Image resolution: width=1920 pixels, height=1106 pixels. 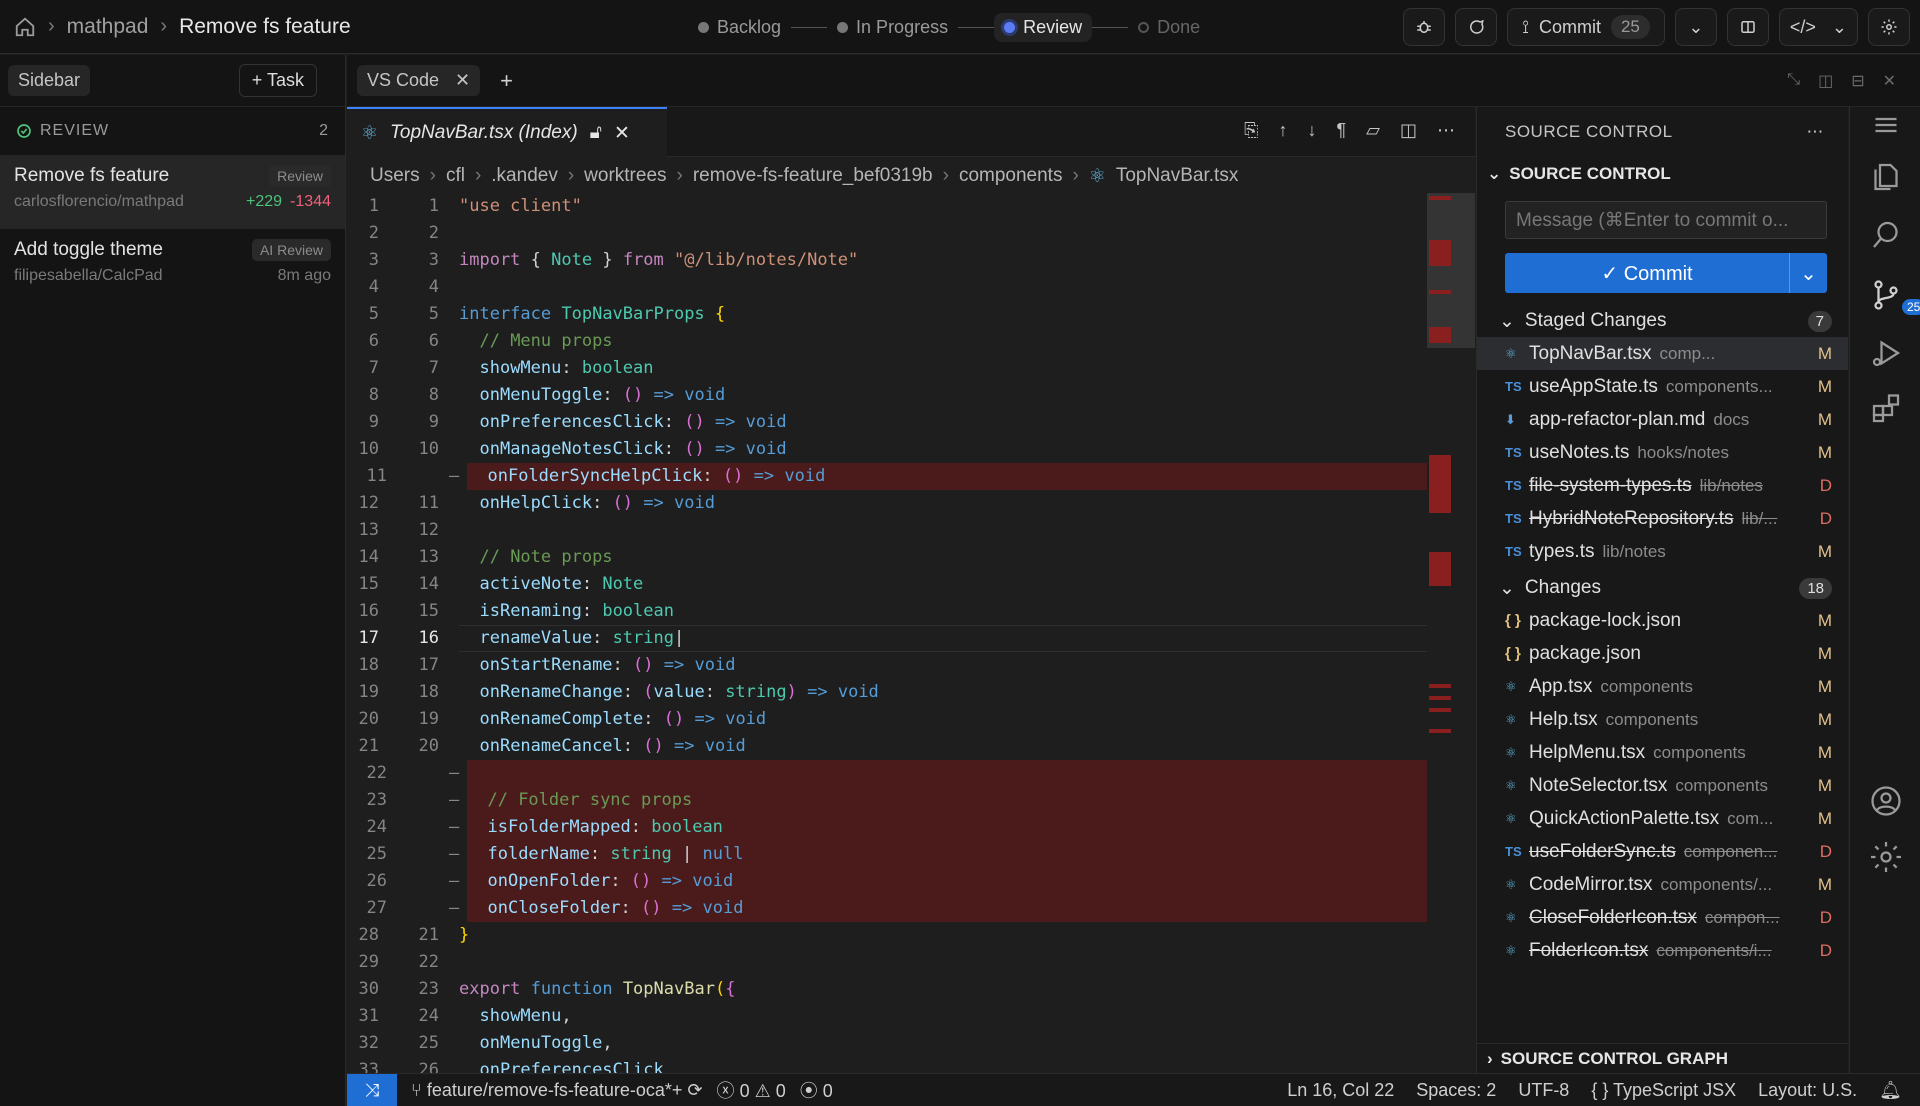 What do you see at coordinates (1663, 1058) in the screenshot?
I see `source-control-graph-header: › SOURCE CONTROL GRAPH` at bounding box center [1663, 1058].